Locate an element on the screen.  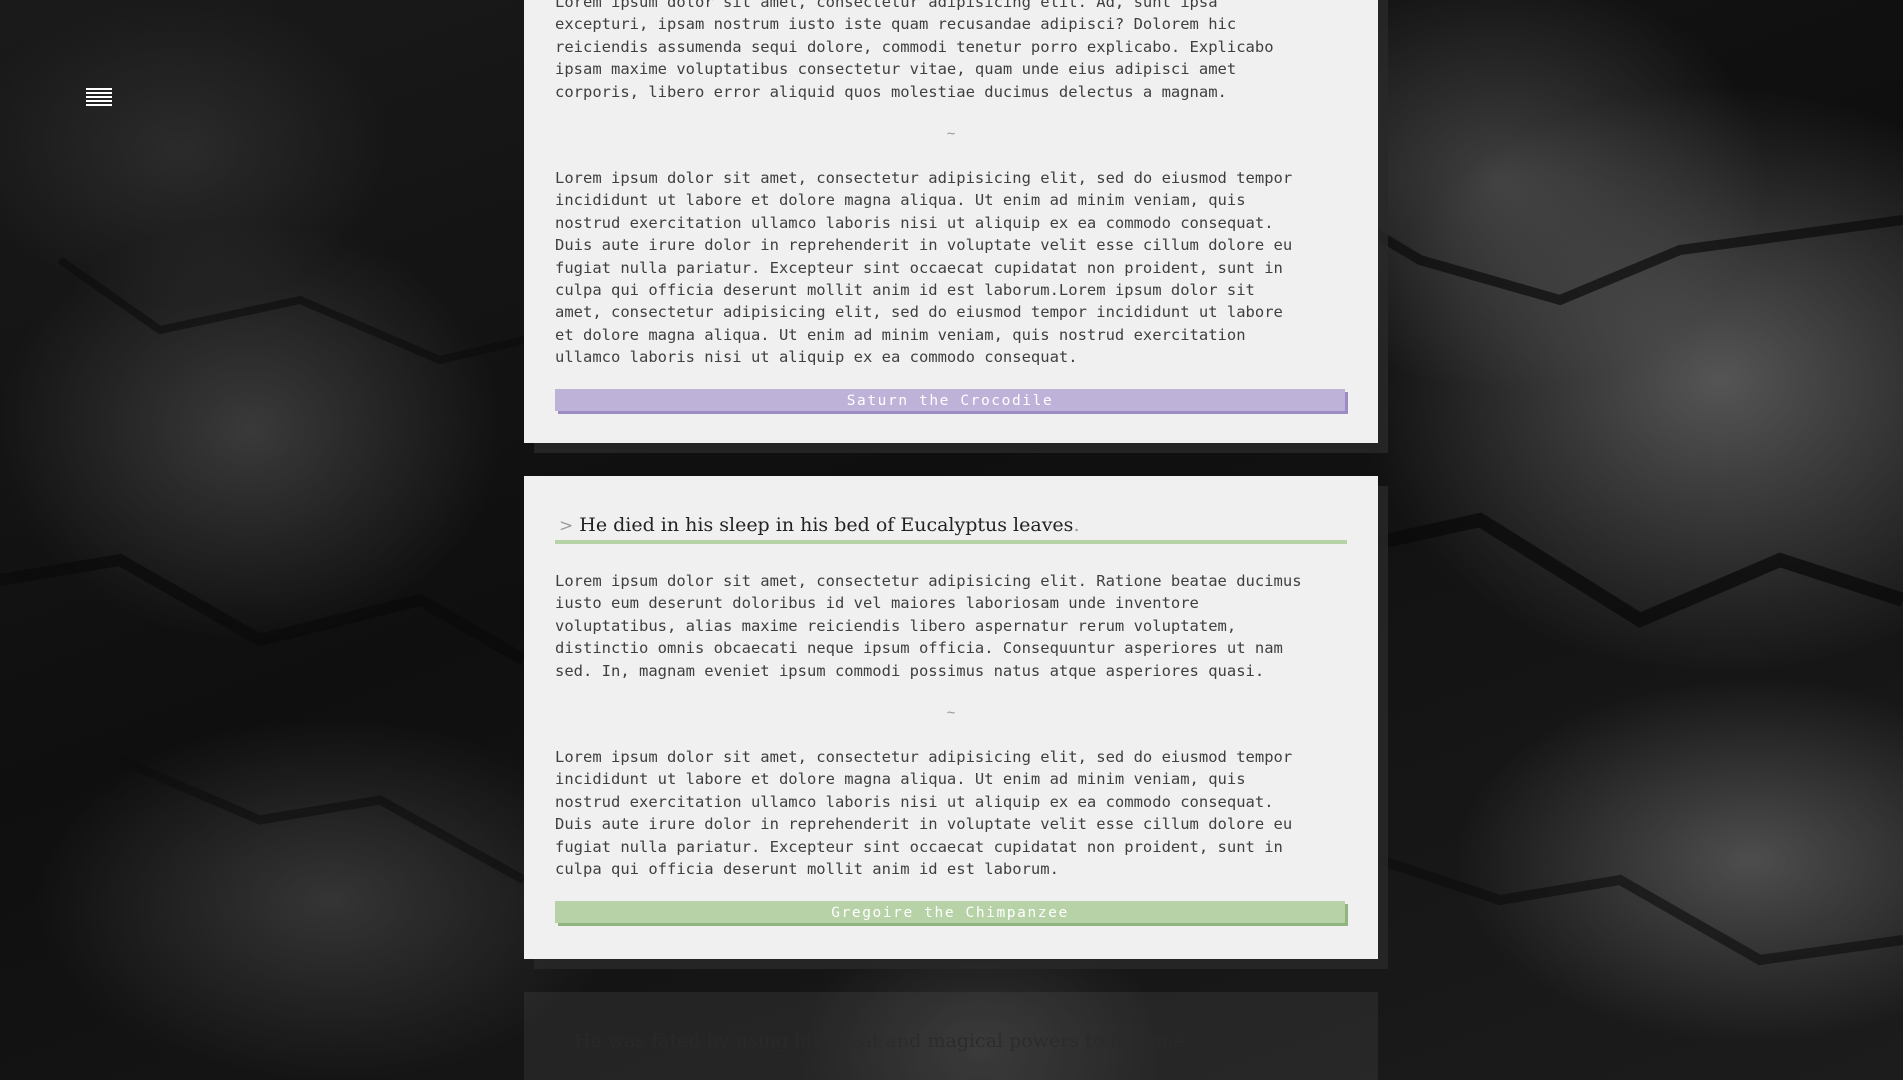
chevron-right-icon: > is located at coordinates (566, 526).